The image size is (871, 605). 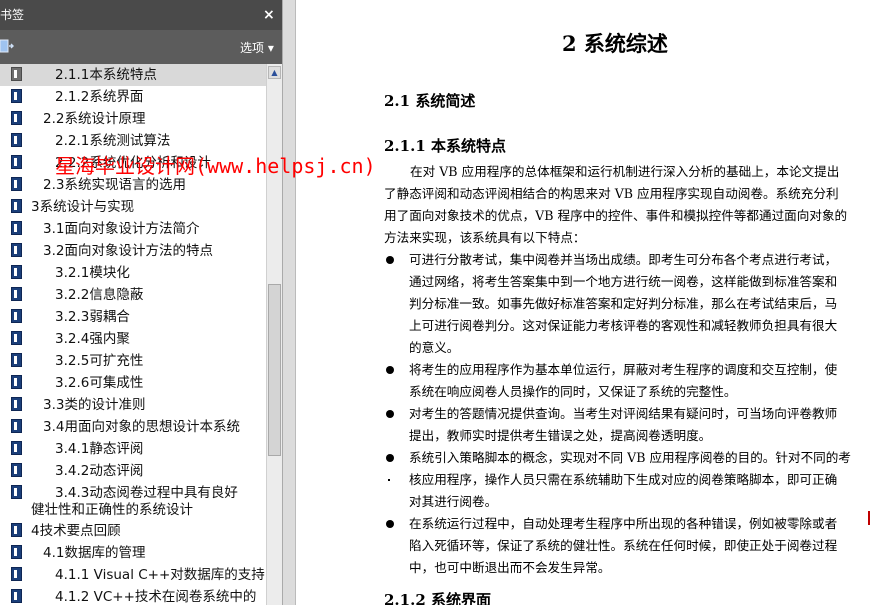 What do you see at coordinates (623, 259) in the screenshot?
I see `bullet-line: 可进行分散考试，集中阅卷并当场出成绩。即考生可分布各个考点进行考试，` at bounding box center [623, 259].